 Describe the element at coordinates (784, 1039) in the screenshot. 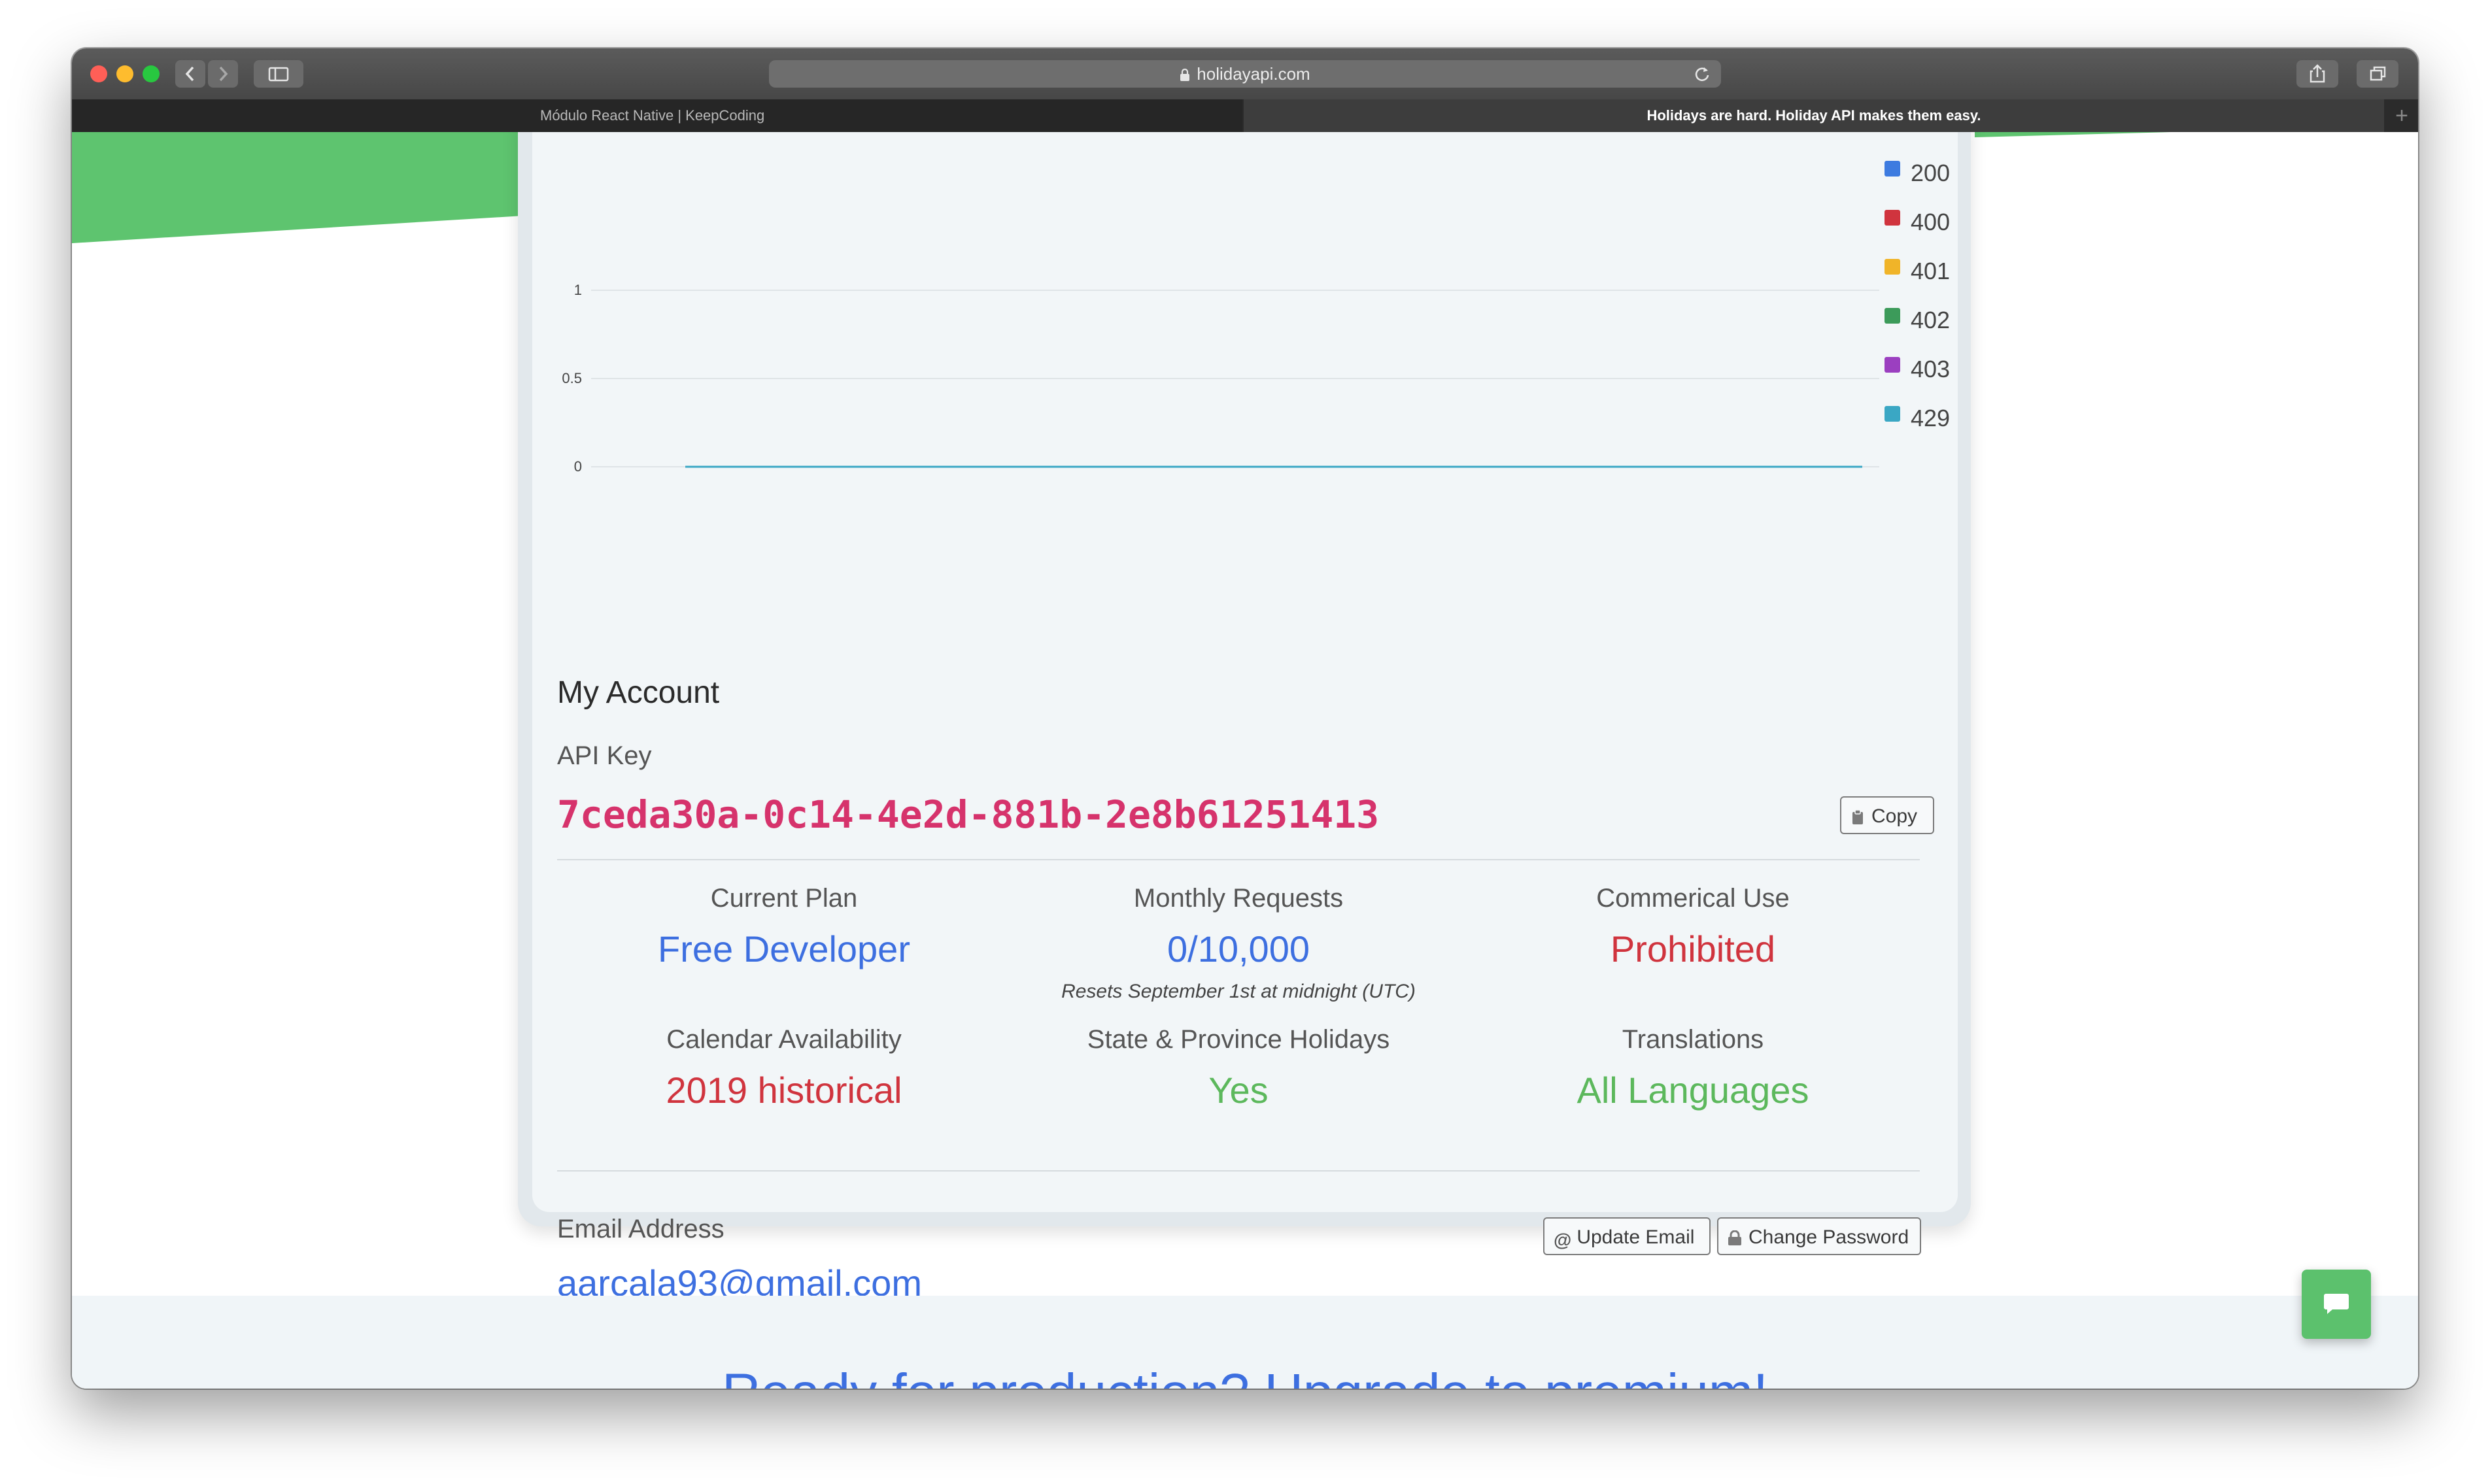

I see `stat-label: Calendar Availability` at that location.